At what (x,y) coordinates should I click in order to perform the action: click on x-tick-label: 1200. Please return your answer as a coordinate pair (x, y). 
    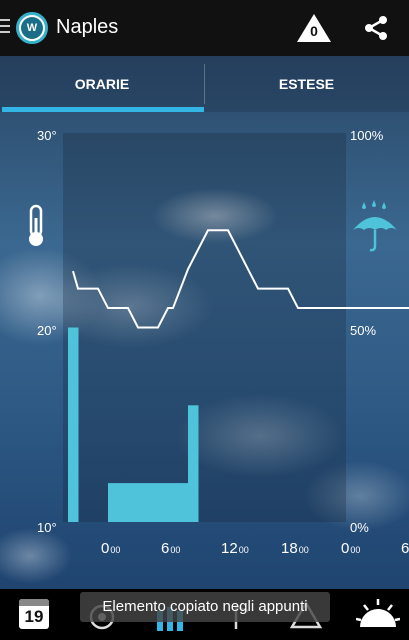
    Looking at the image, I should click on (235, 548).